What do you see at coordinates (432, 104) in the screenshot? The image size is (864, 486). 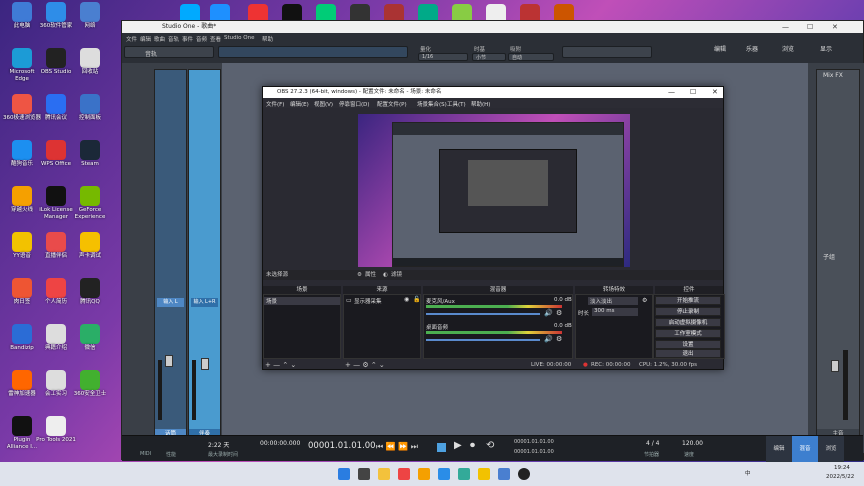 I see `menu-scene-collection: 场景集合(S)` at bounding box center [432, 104].